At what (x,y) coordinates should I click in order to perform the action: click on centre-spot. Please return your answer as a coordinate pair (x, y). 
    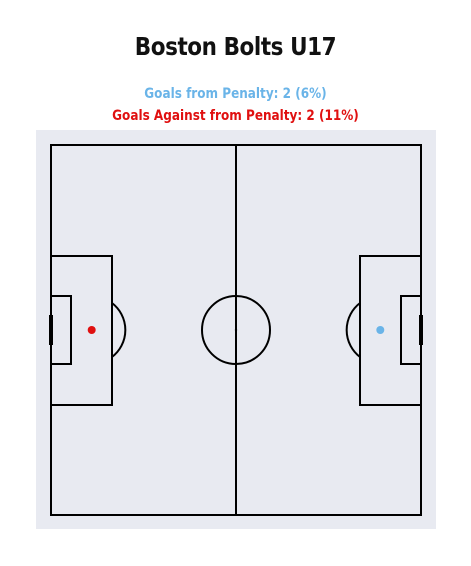
    Looking at the image, I should click on (236, 330).